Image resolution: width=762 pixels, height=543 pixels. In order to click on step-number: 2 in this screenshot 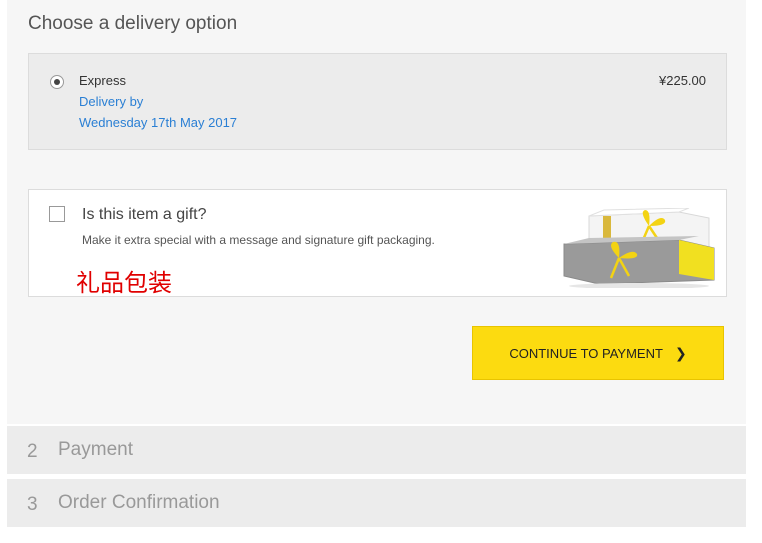, I will do `click(32, 451)`.